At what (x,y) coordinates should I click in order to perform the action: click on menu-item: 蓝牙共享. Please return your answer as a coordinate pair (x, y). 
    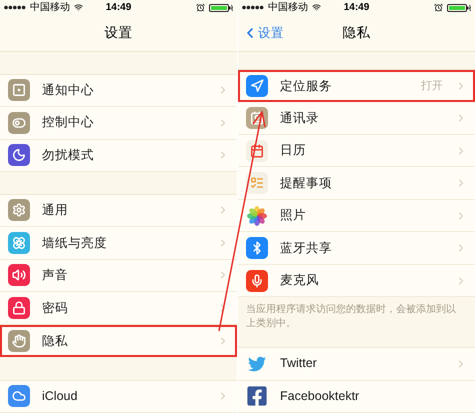
    Looking at the image, I should click on (356, 248).